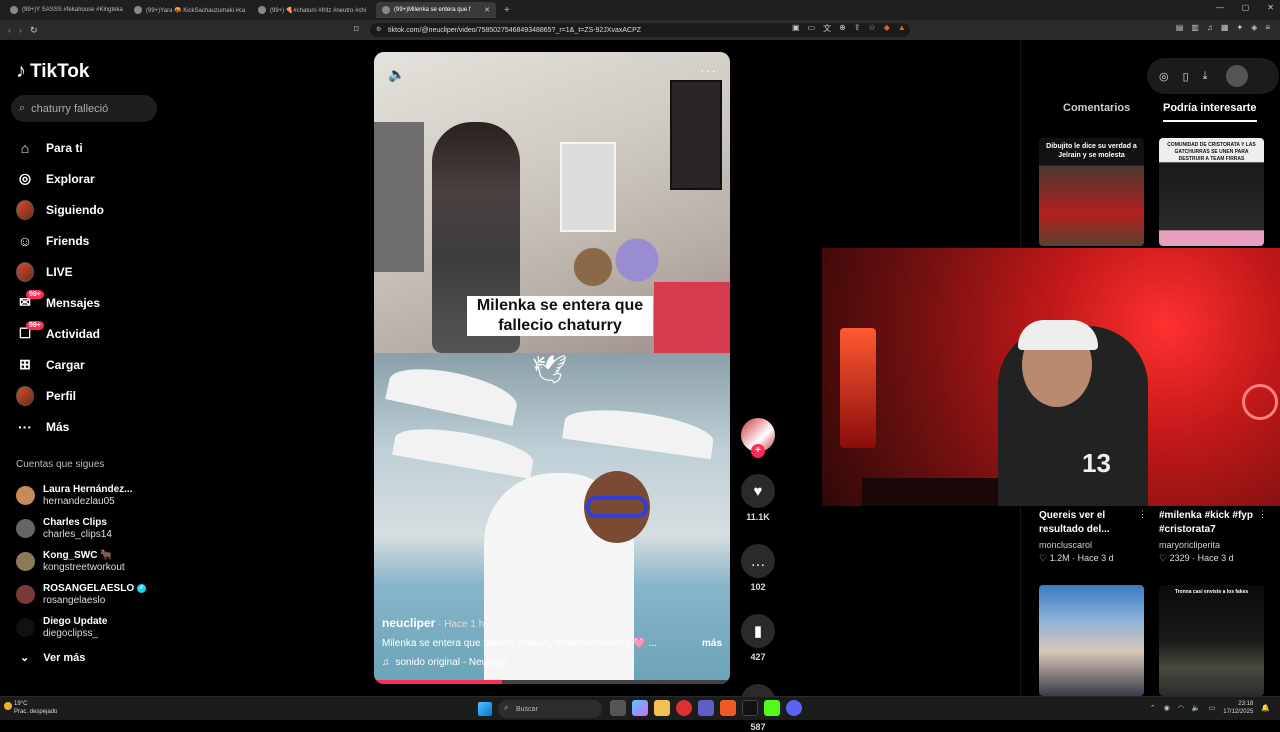 This screenshot has width=1280, height=732. I want to click on activity-icon: ☐ 99+, so click(30, 331).